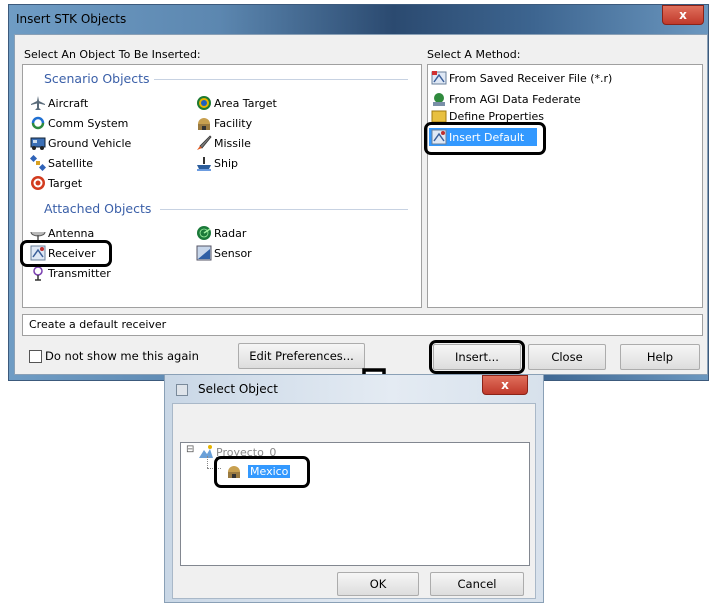 Image resolution: width=712 pixels, height=607 pixels. Describe the element at coordinates (38, 183) in the screenshot. I see `target-icon` at that location.